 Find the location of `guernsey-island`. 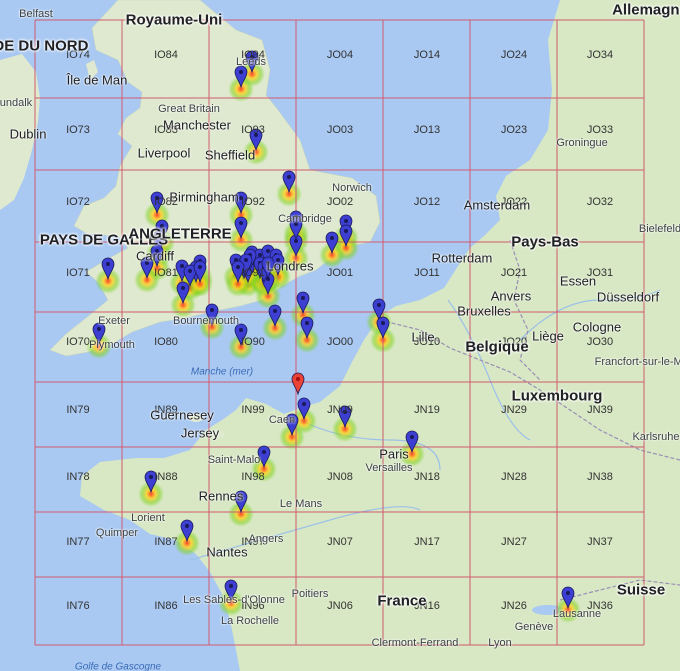

guernsey-island is located at coordinates (196, 418).